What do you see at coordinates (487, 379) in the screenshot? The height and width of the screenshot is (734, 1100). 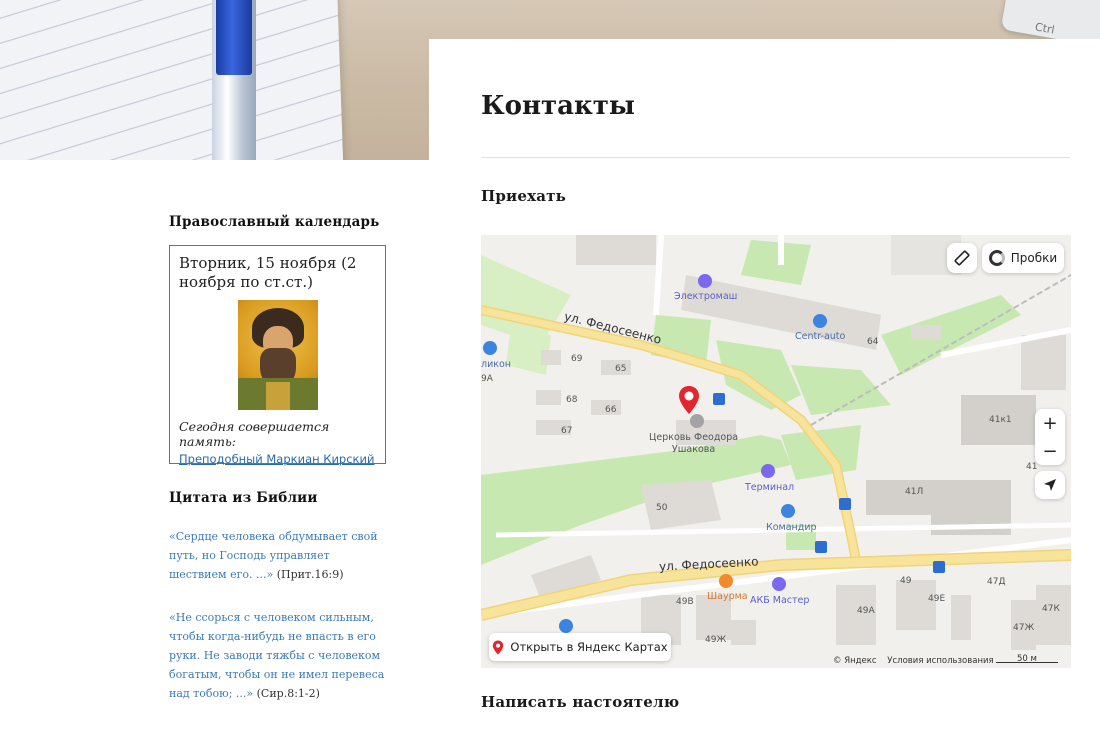 I see `house-number: 9А` at bounding box center [487, 379].